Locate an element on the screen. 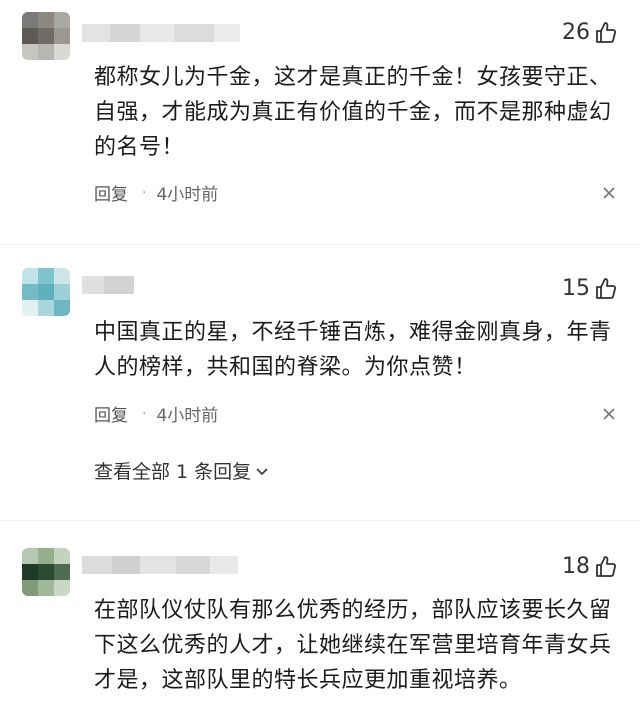 The image size is (640, 701). like-count: 15 is located at coordinates (576, 288).